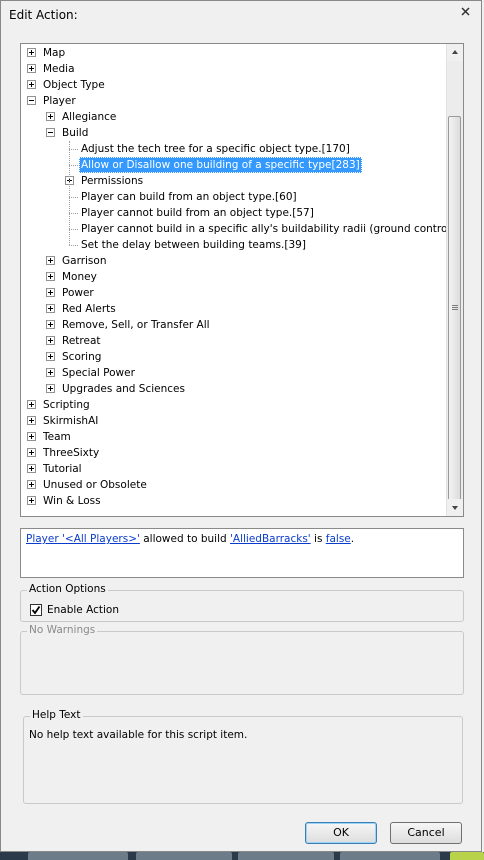  I want to click on tree-item-label: Player, so click(59, 101).